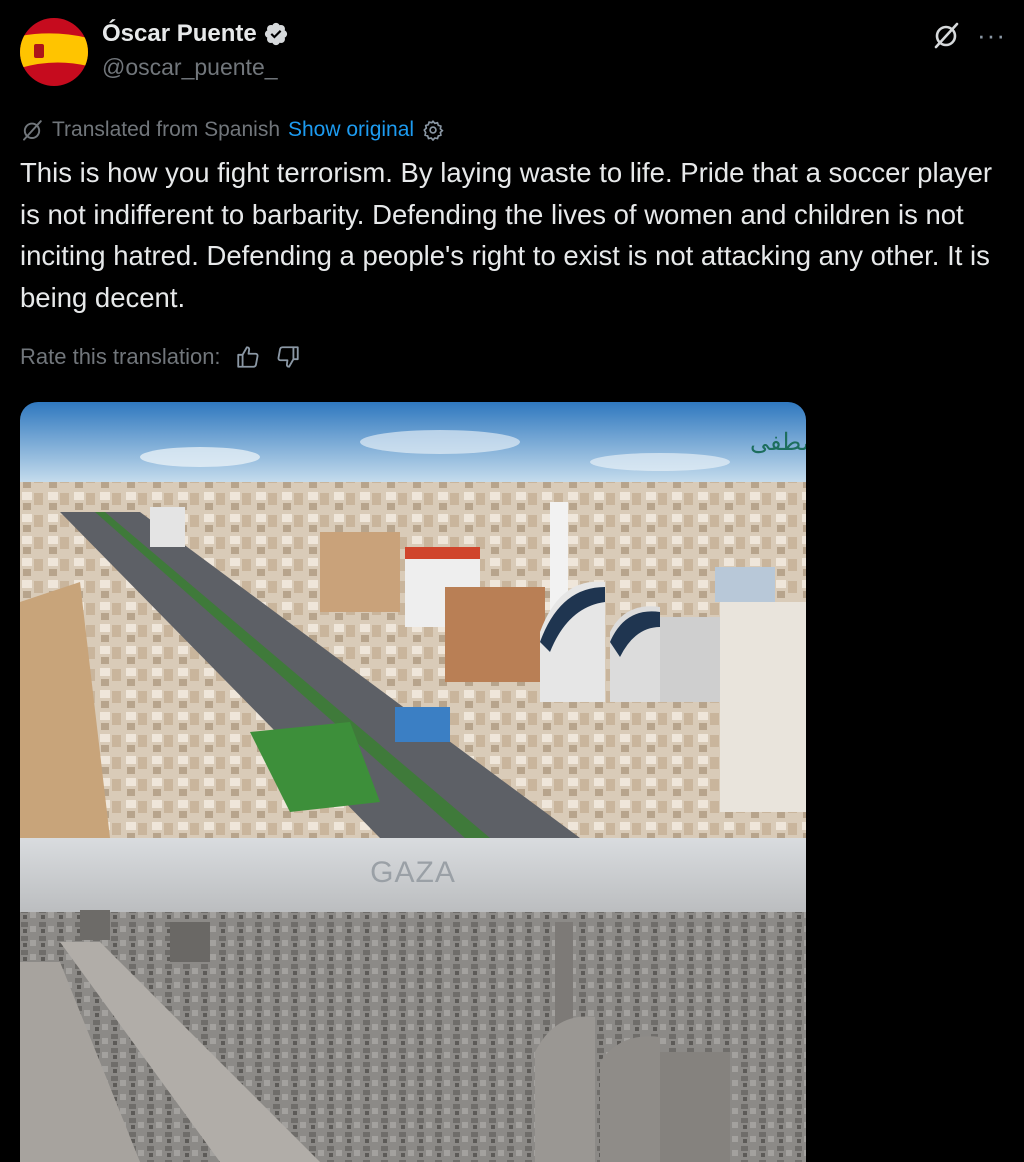 Image resolution: width=1024 pixels, height=1162 pixels. Describe the element at coordinates (946, 35) in the screenshot. I see `grok-icon` at that location.